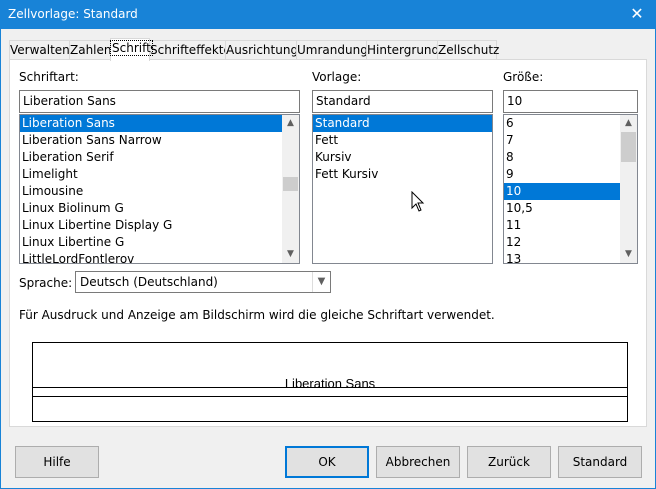 This screenshot has height=489, width=656. I want to click on language-value: Deutsch (Deutschland), so click(149, 282).